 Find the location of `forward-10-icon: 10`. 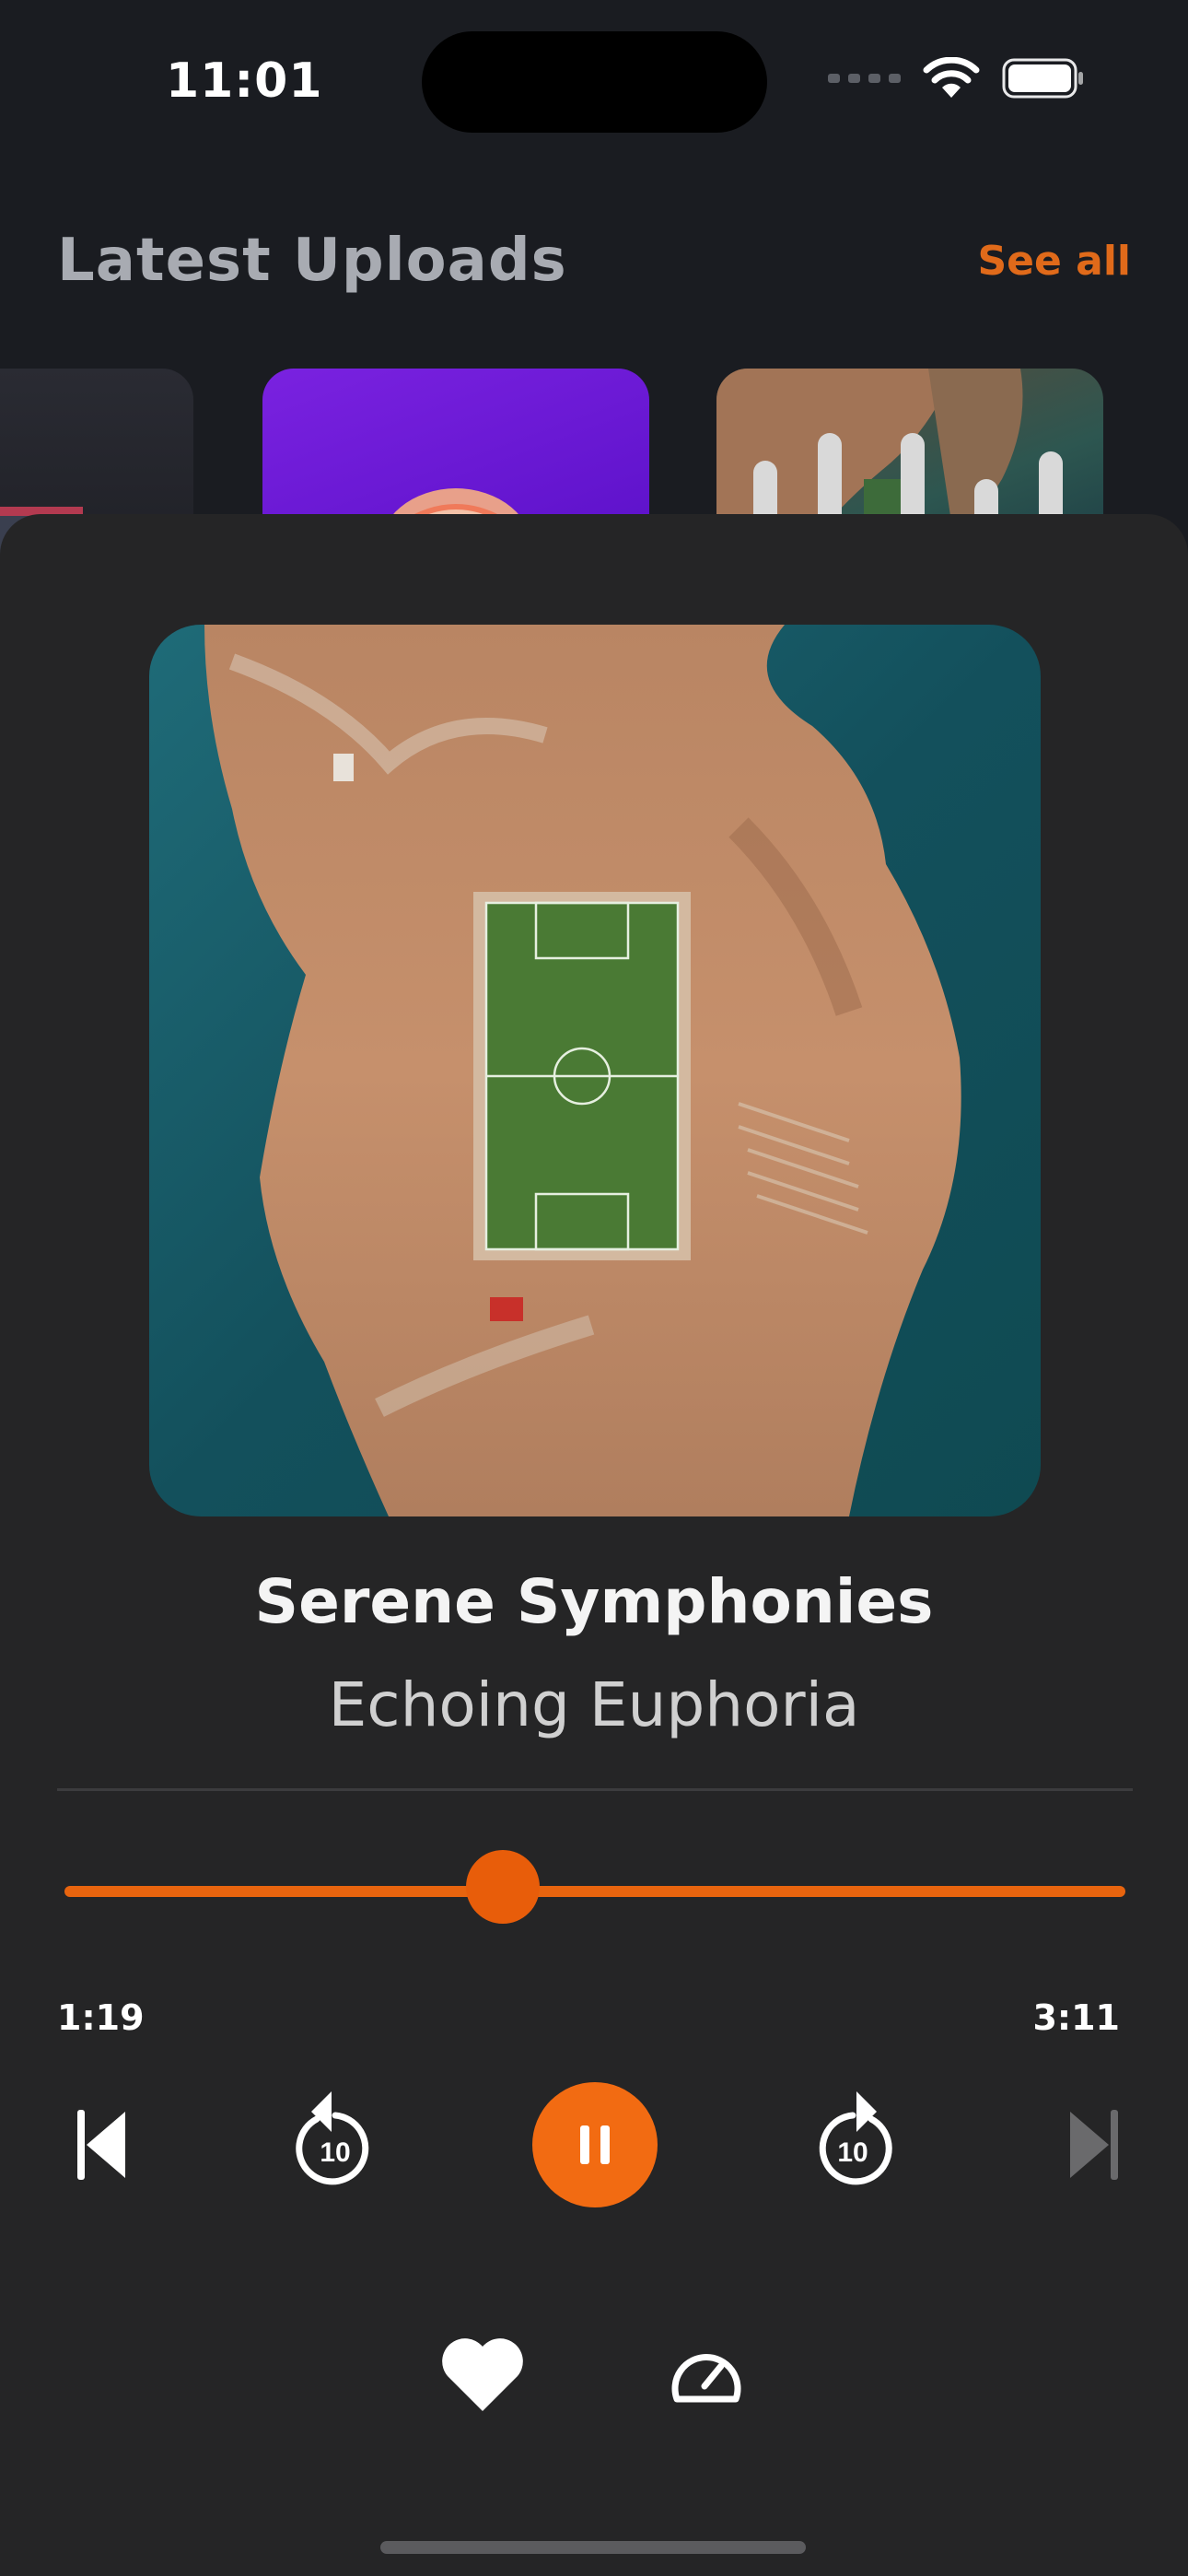

forward-10-icon: 10 is located at coordinates (855, 2138).